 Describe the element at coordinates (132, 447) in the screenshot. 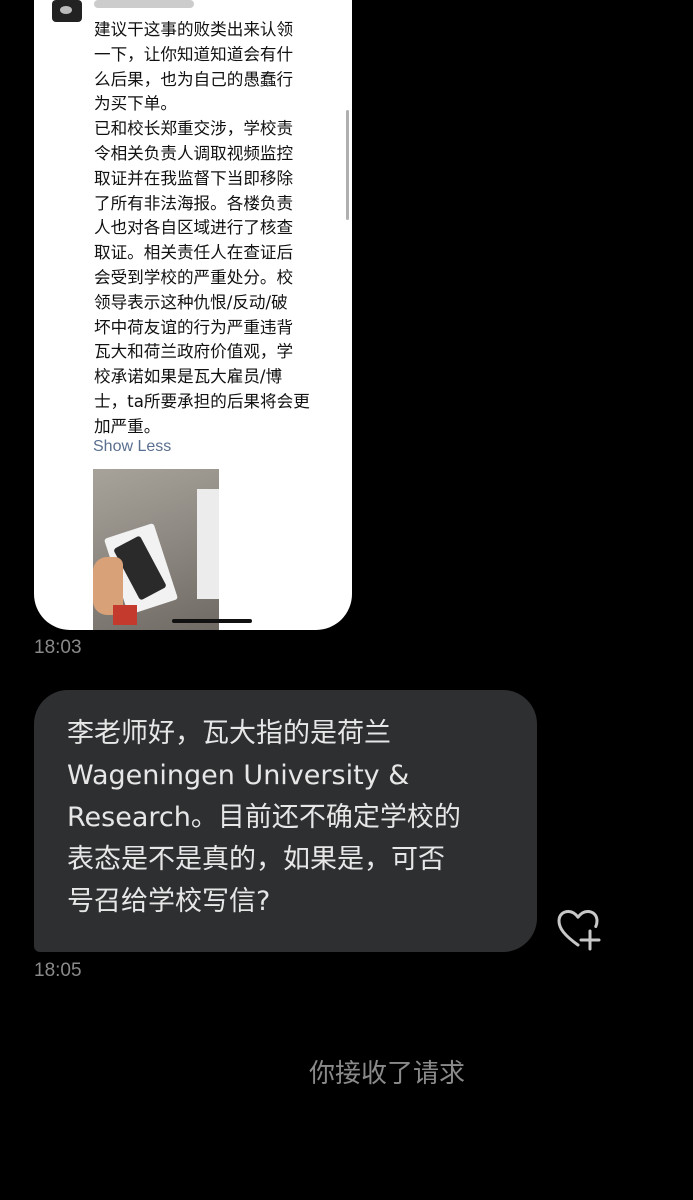

I see `show-less-link: Show Less` at that location.